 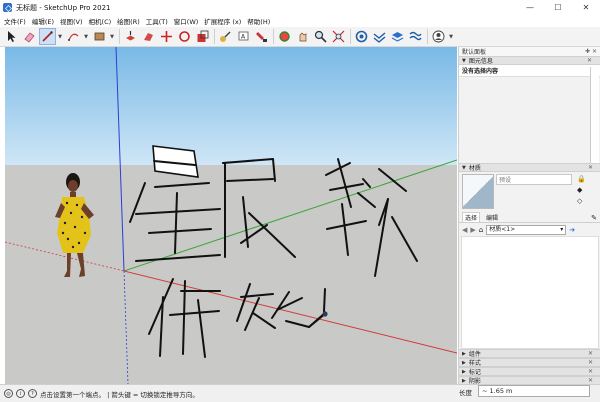 What do you see at coordinates (258, 21) in the screenshot?
I see `menu-help: 帮助(H)` at bounding box center [258, 21].